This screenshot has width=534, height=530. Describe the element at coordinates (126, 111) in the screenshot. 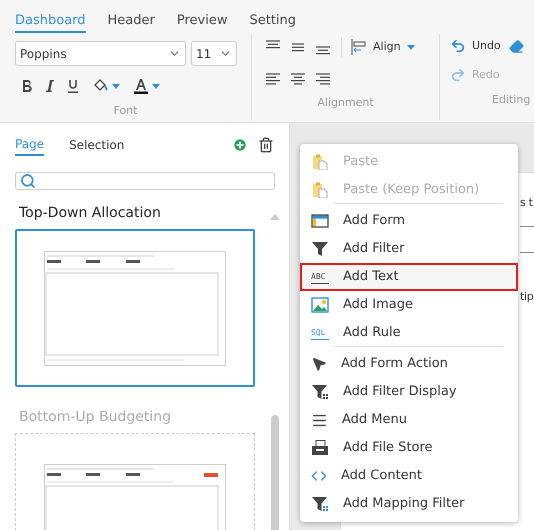

I see `group-label: Font` at that location.